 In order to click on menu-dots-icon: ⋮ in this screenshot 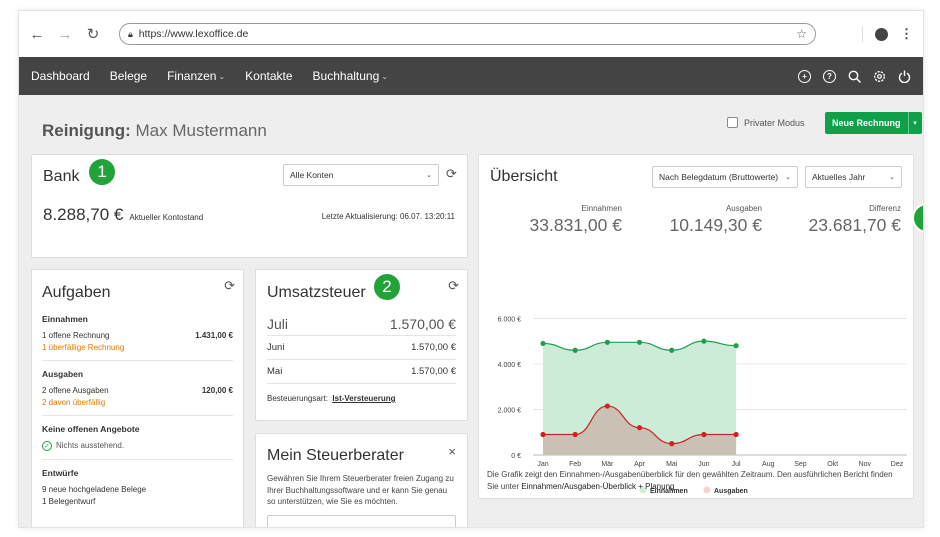, I will do `click(906, 34)`.